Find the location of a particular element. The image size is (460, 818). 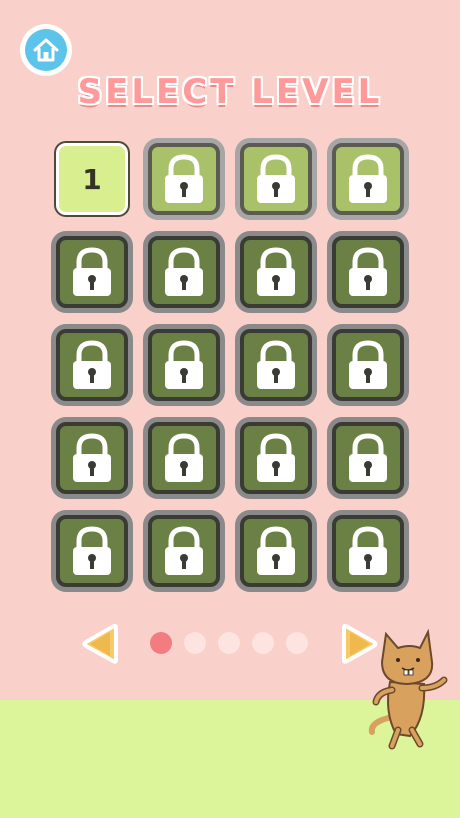

home-button is located at coordinates (46, 50).